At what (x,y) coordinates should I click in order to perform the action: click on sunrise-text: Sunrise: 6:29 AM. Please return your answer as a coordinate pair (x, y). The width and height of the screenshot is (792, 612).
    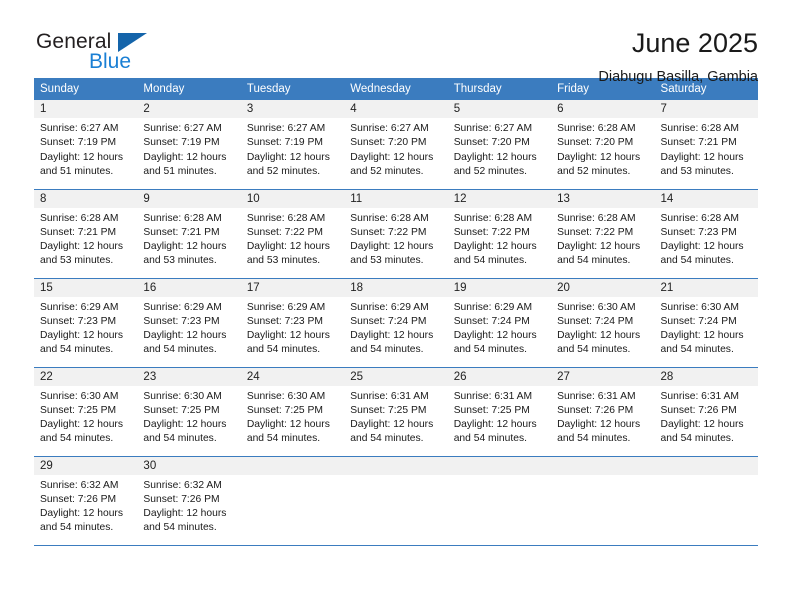
    Looking at the image, I should click on (286, 307).